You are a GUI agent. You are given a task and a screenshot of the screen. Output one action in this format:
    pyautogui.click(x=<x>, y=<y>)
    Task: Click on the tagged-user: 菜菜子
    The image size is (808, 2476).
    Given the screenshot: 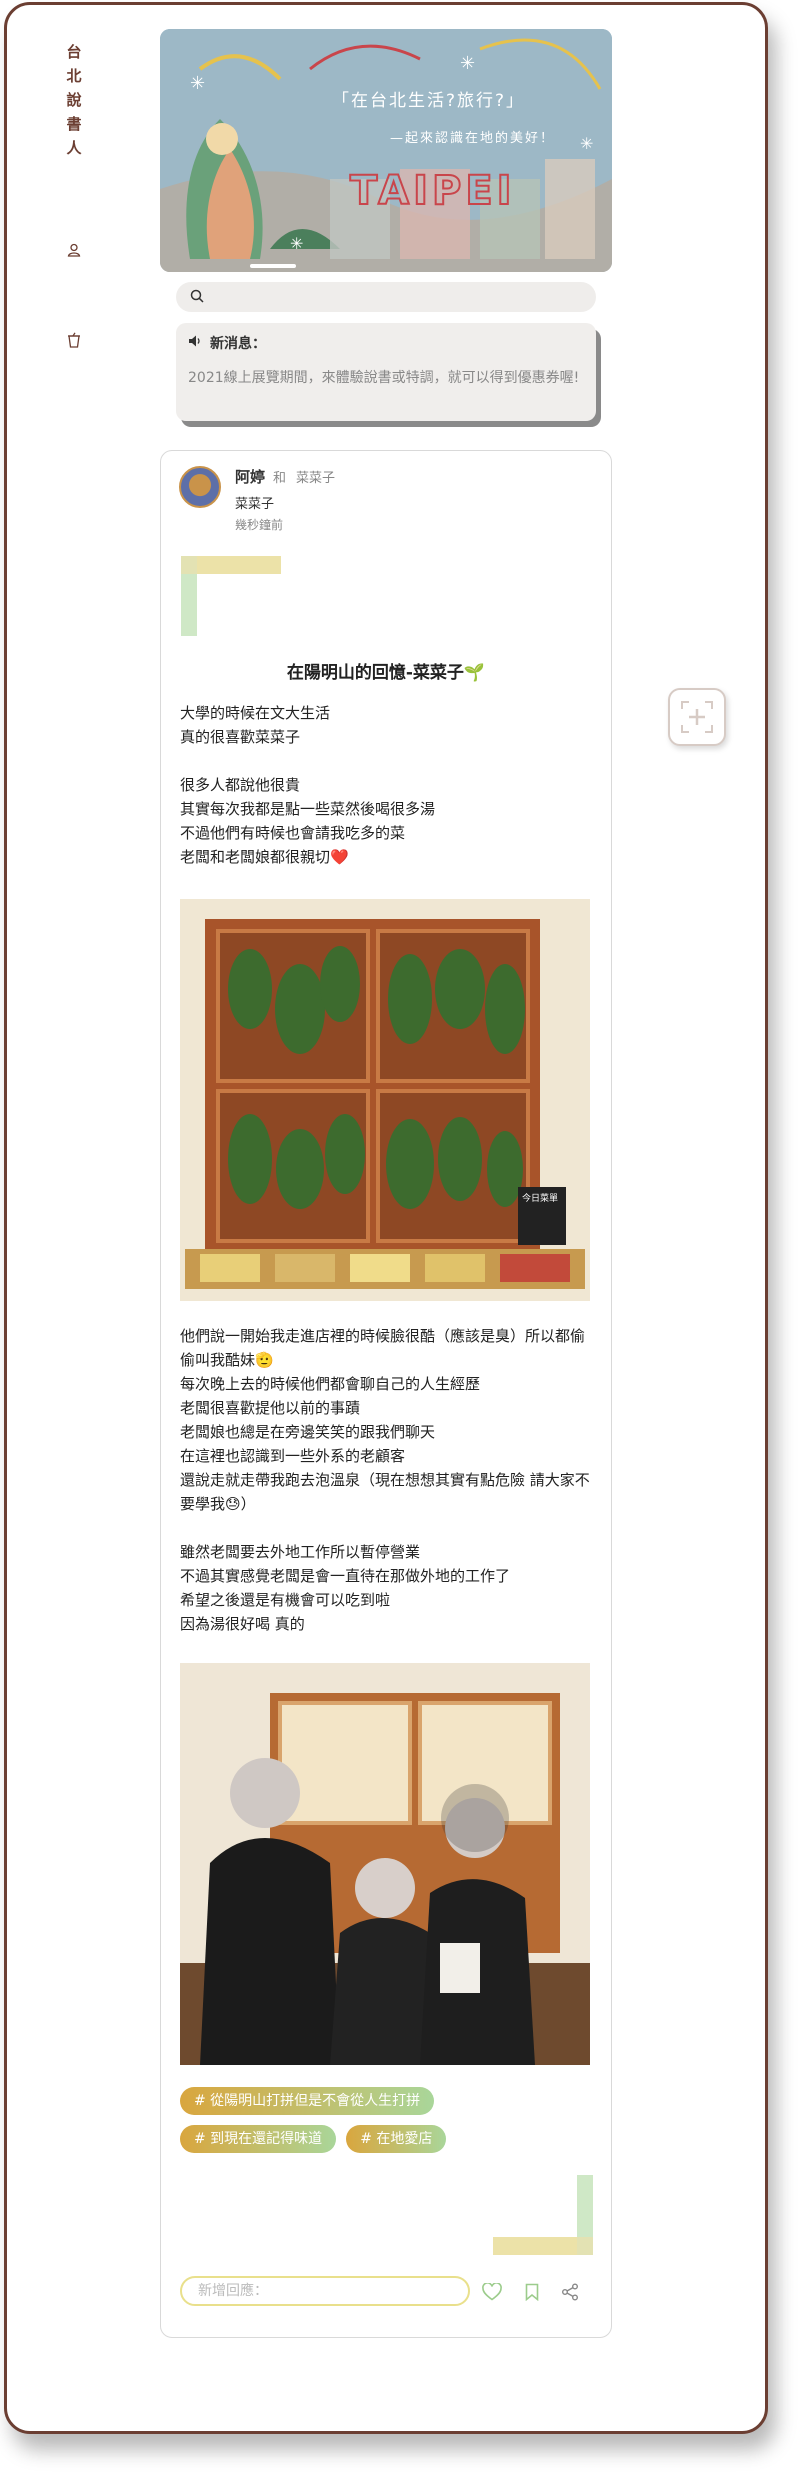 What is the action you would take?
    pyautogui.click(x=315, y=478)
    